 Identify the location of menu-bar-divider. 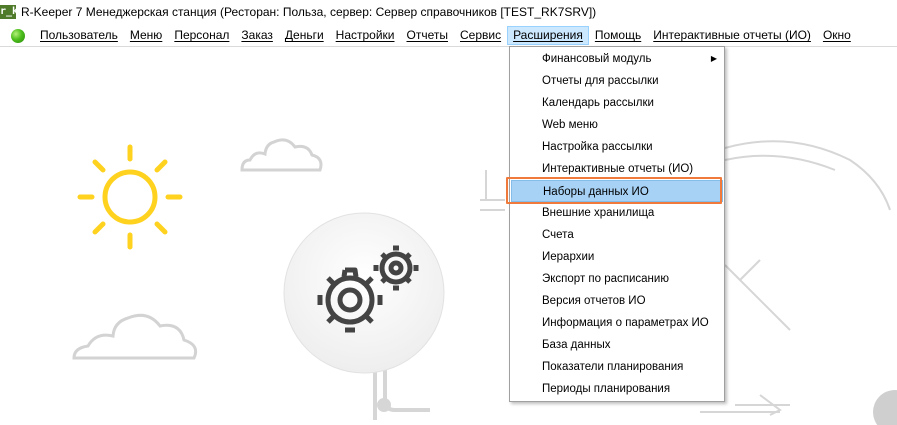
(448, 46).